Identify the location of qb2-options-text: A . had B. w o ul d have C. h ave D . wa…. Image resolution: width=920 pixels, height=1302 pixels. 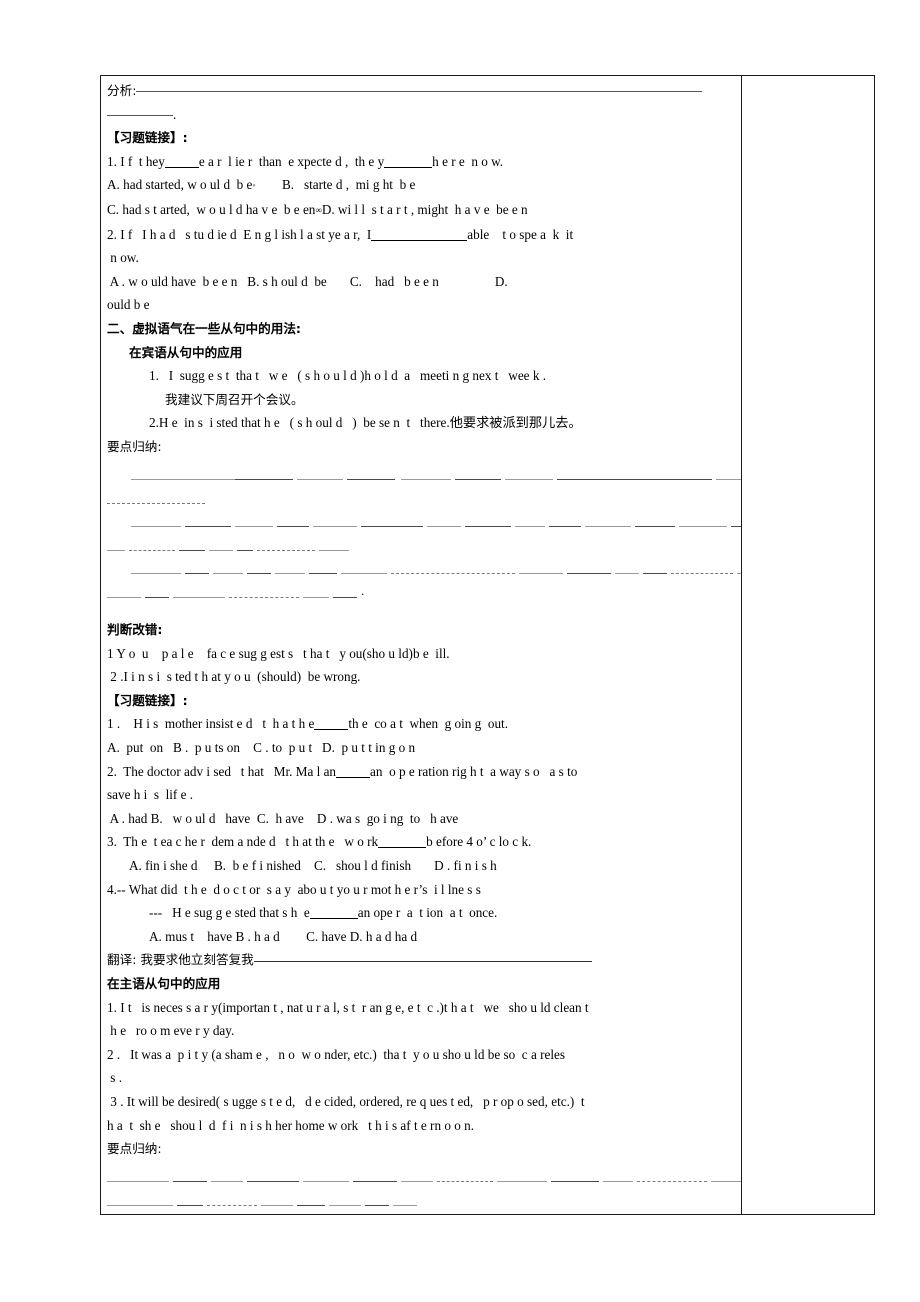
(284, 818).